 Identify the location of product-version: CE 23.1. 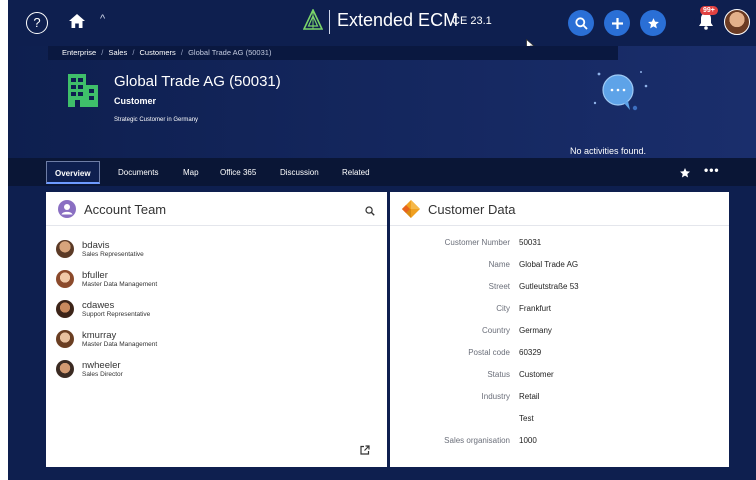
(472, 21).